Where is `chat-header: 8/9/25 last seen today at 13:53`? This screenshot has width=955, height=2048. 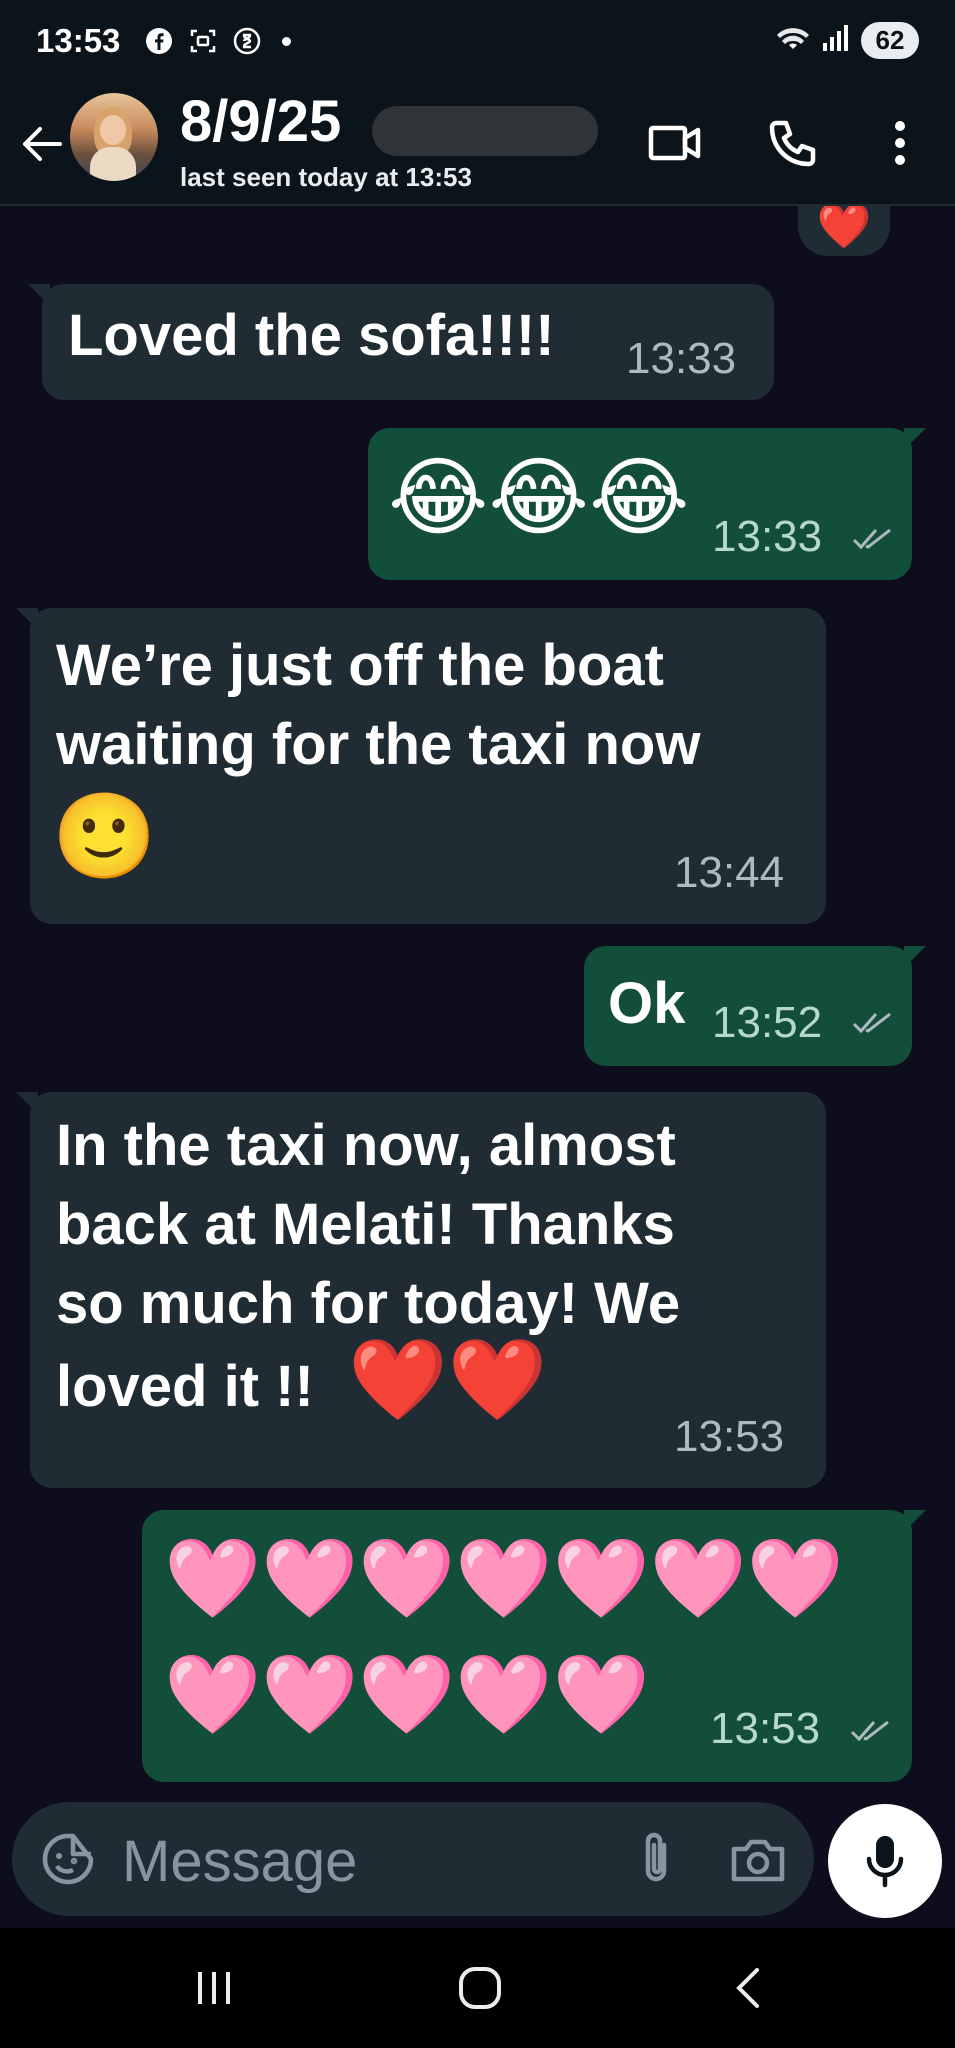 chat-header: 8/9/25 last seen today at 13:53 is located at coordinates (477, 146).